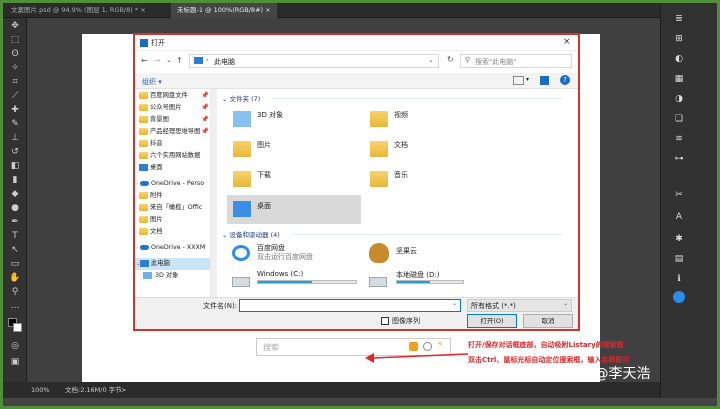 The height and width of the screenshot is (409, 720). I want to click on type-tool-icon: T, so click(15, 236).